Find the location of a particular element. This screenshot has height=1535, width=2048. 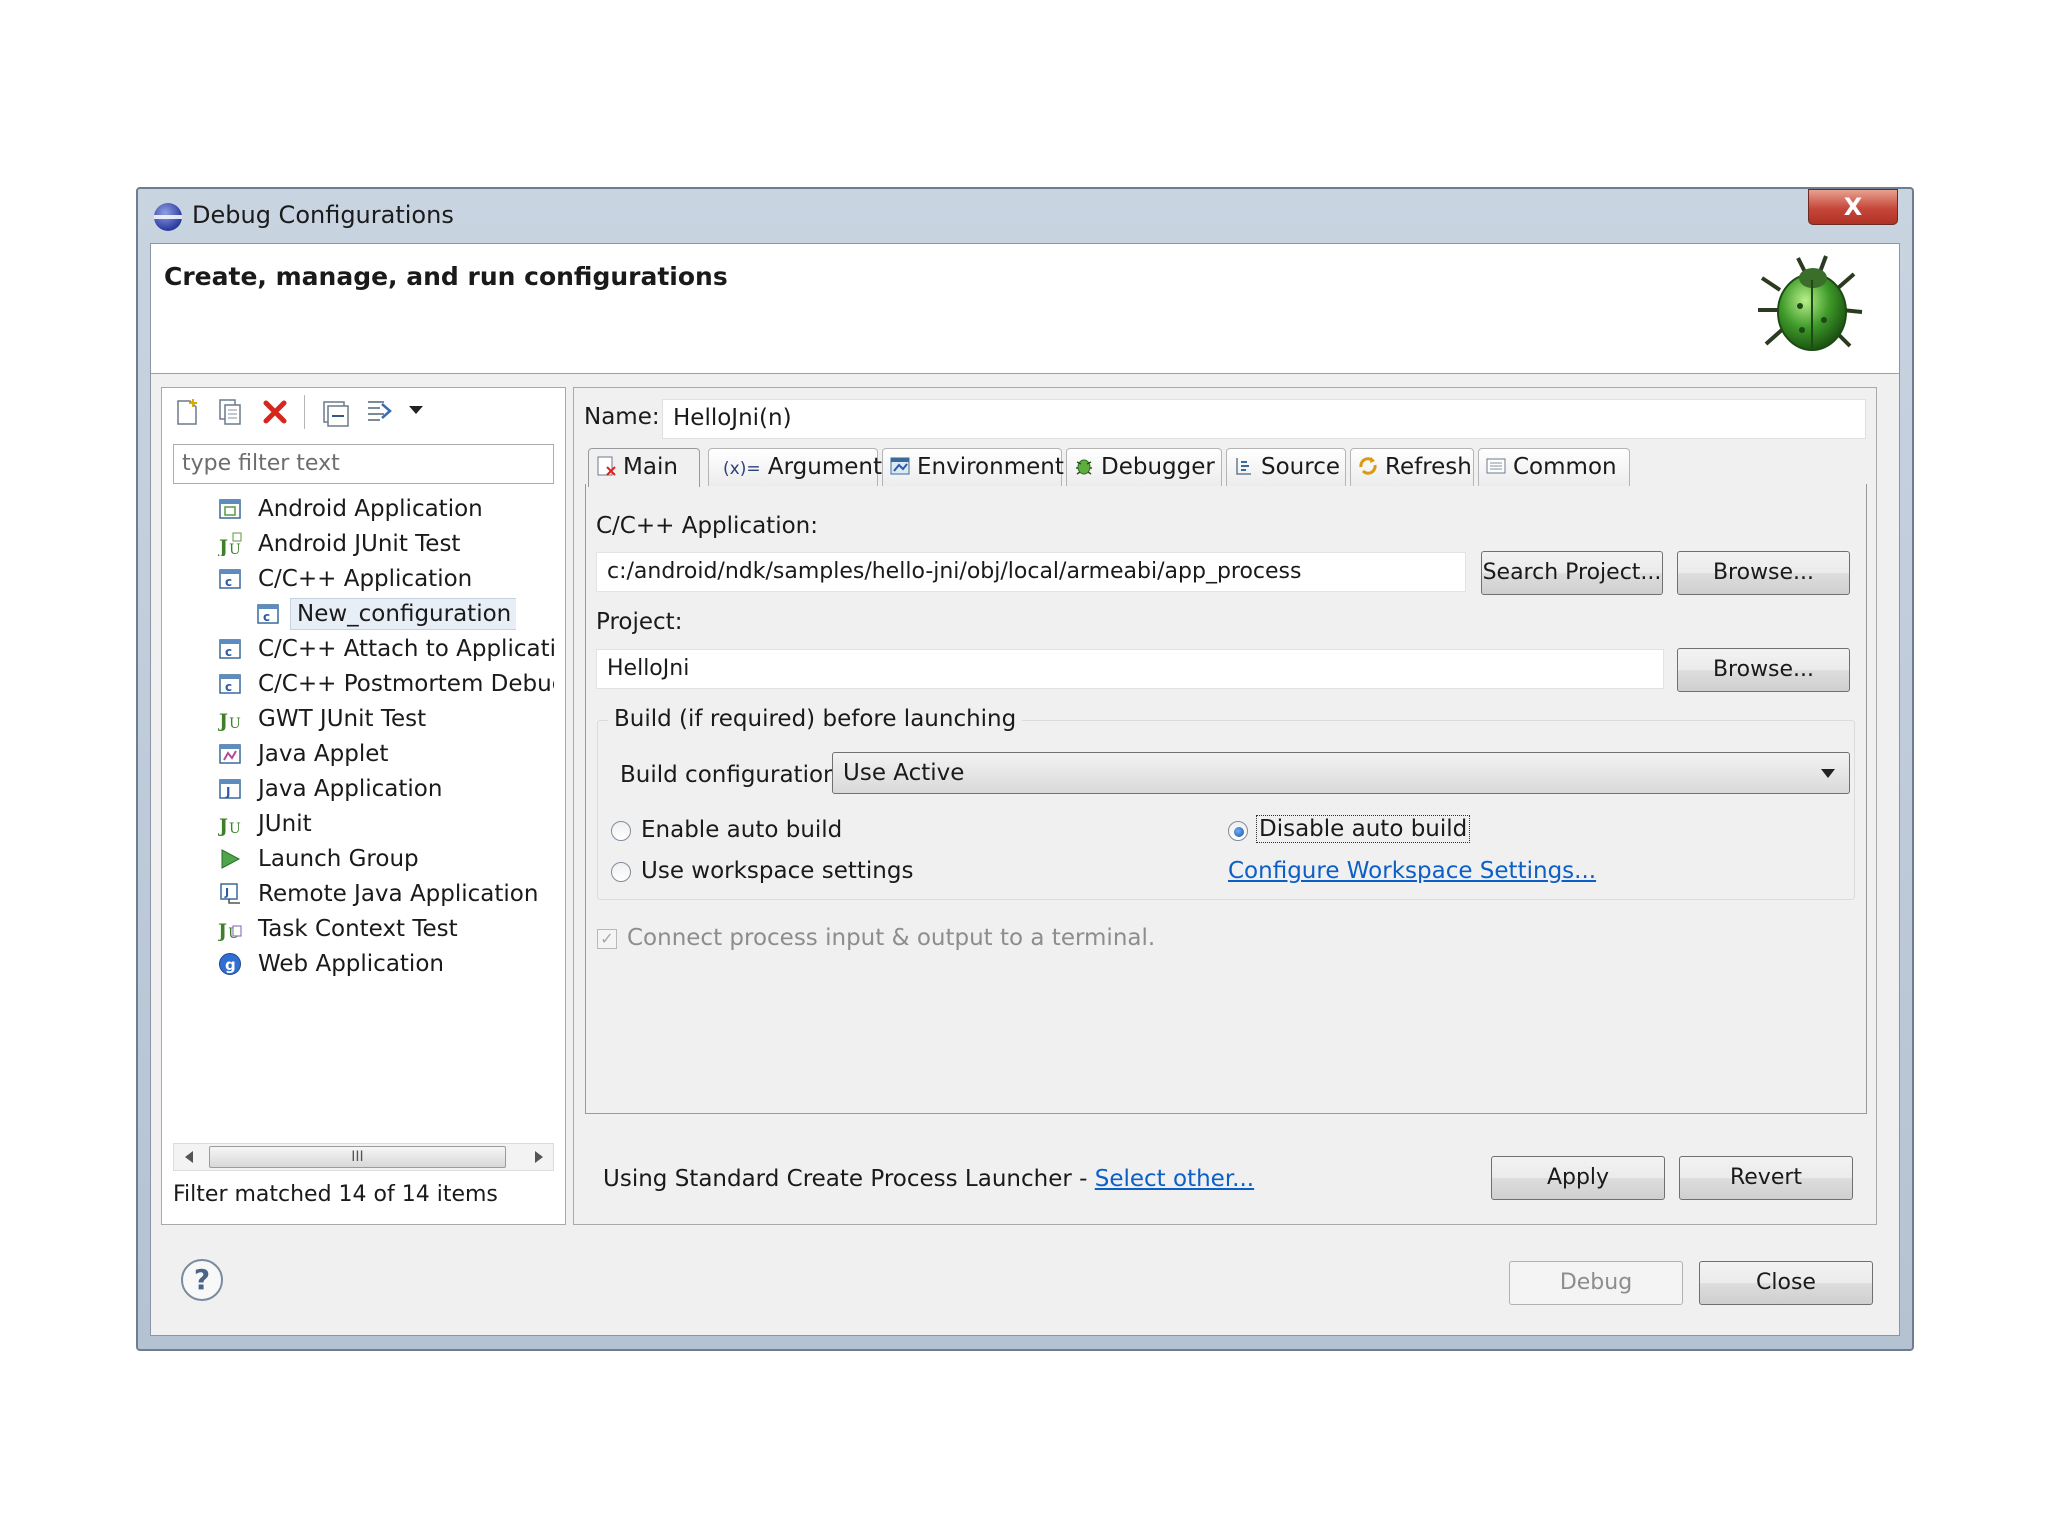

tree-item-task-context-test: JU Task Context Test is located at coordinates (386, 929).